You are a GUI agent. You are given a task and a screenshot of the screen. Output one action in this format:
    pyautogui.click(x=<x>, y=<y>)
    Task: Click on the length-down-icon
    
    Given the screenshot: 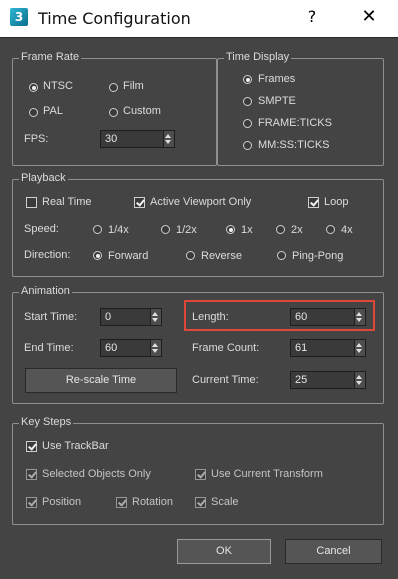 What is the action you would take?
    pyautogui.click(x=359, y=320)
    